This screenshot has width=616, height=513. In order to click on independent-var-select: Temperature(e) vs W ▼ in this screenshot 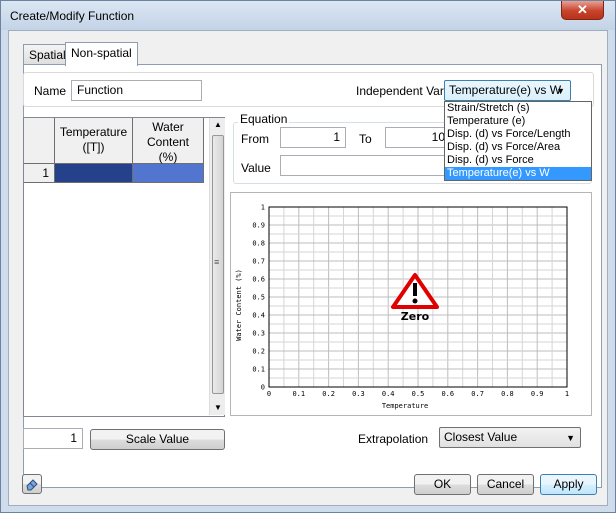, I will do `click(507, 90)`.